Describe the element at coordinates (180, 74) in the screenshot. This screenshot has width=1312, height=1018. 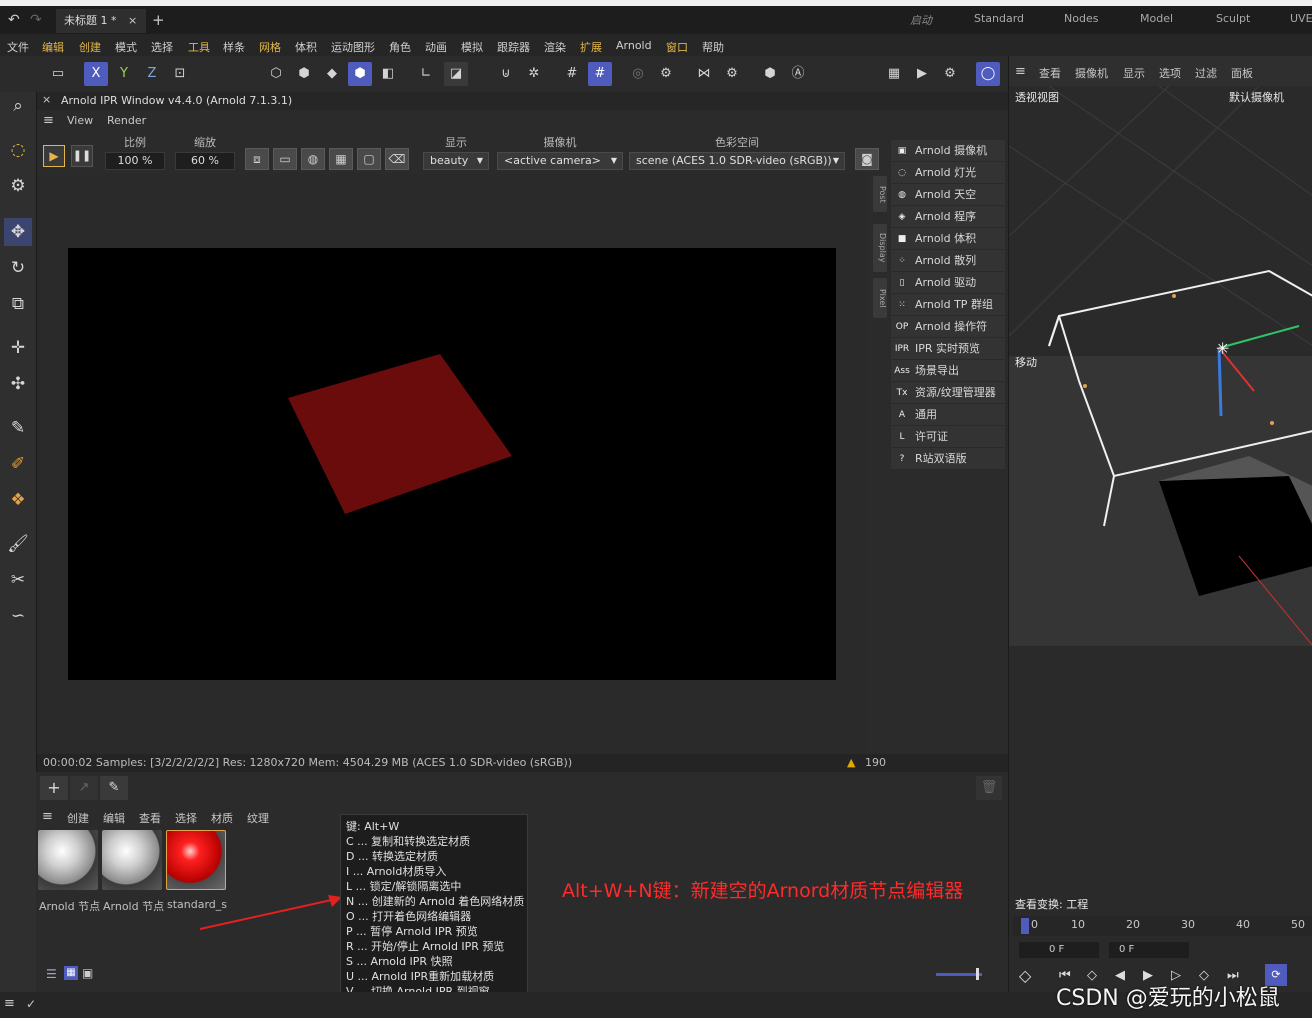
I see `coordinate-system-icon: ⊡` at that location.